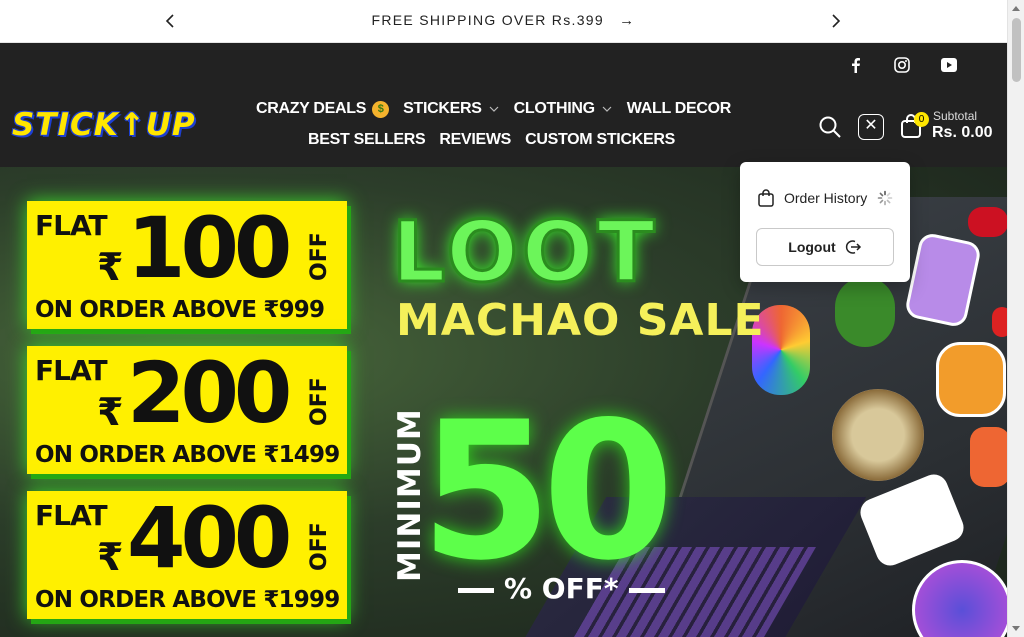 This screenshot has width=1024, height=637. What do you see at coordinates (885, 198) in the screenshot?
I see `loading-spinner-icon` at bounding box center [885, 198].